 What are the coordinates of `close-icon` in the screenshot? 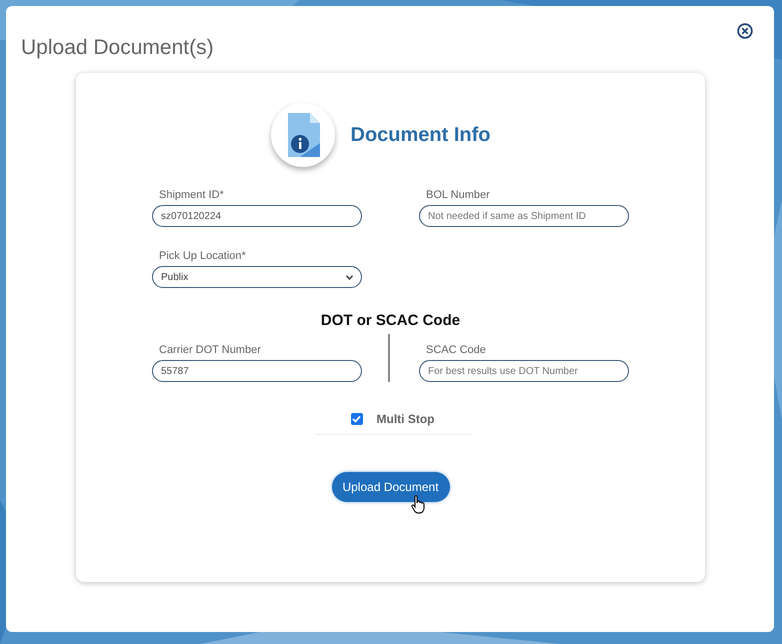 It's located at (745, 31).